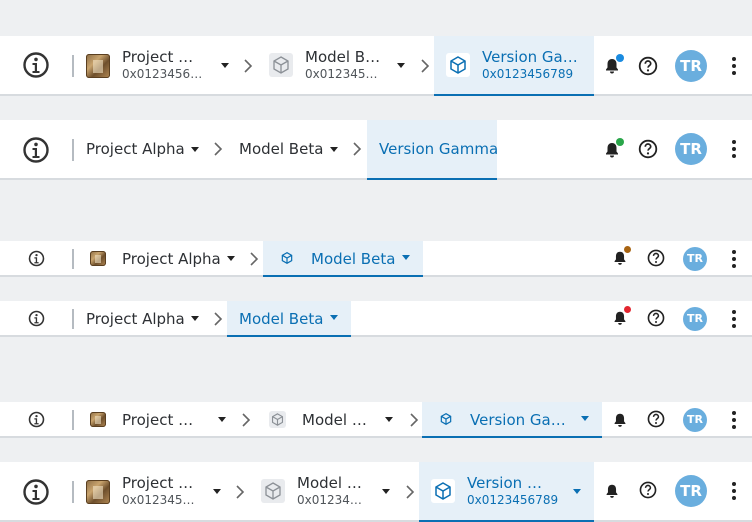  What do you see at coordinates (331, 500) in the screenshot?
I see `model-id: 0x0123456789` at bounding box center [331, 500].